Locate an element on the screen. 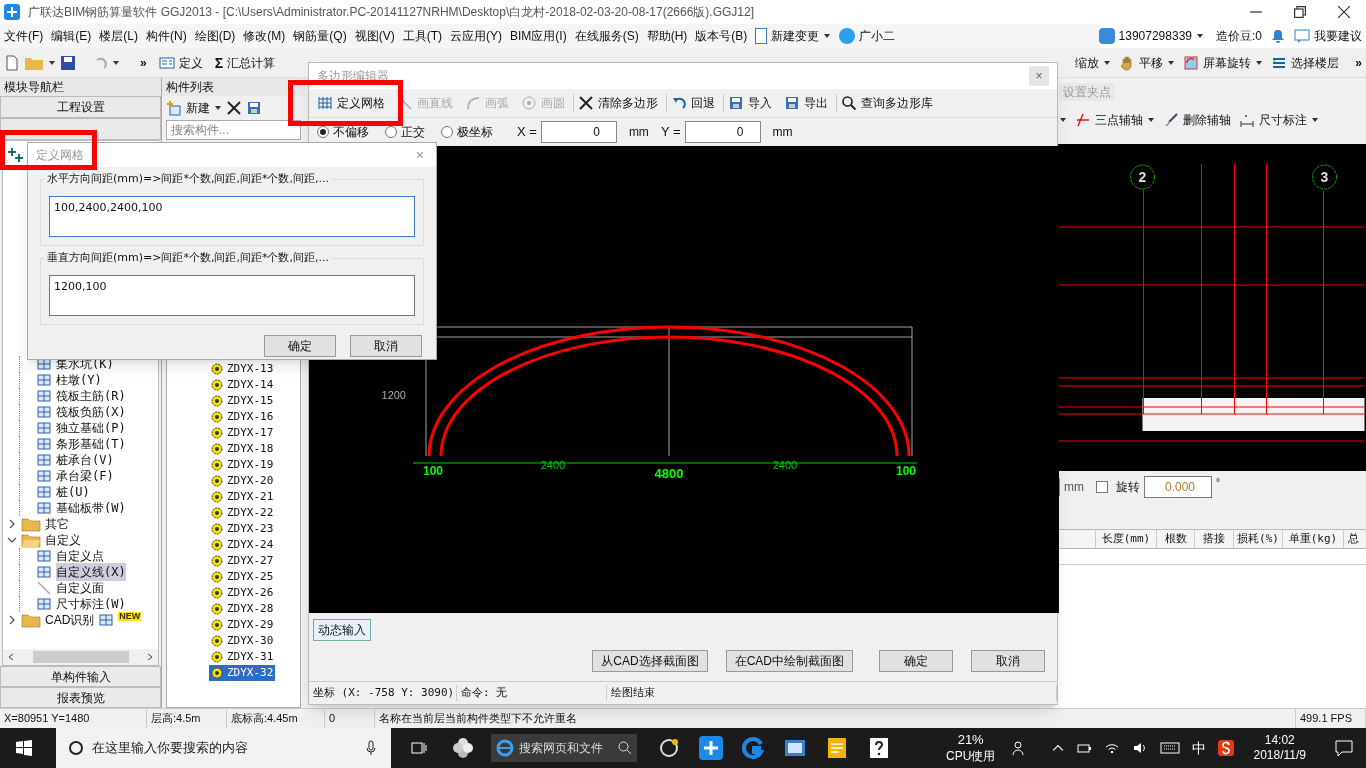  tree-item: 条形基础(T) is located at coordinates (91, 444).